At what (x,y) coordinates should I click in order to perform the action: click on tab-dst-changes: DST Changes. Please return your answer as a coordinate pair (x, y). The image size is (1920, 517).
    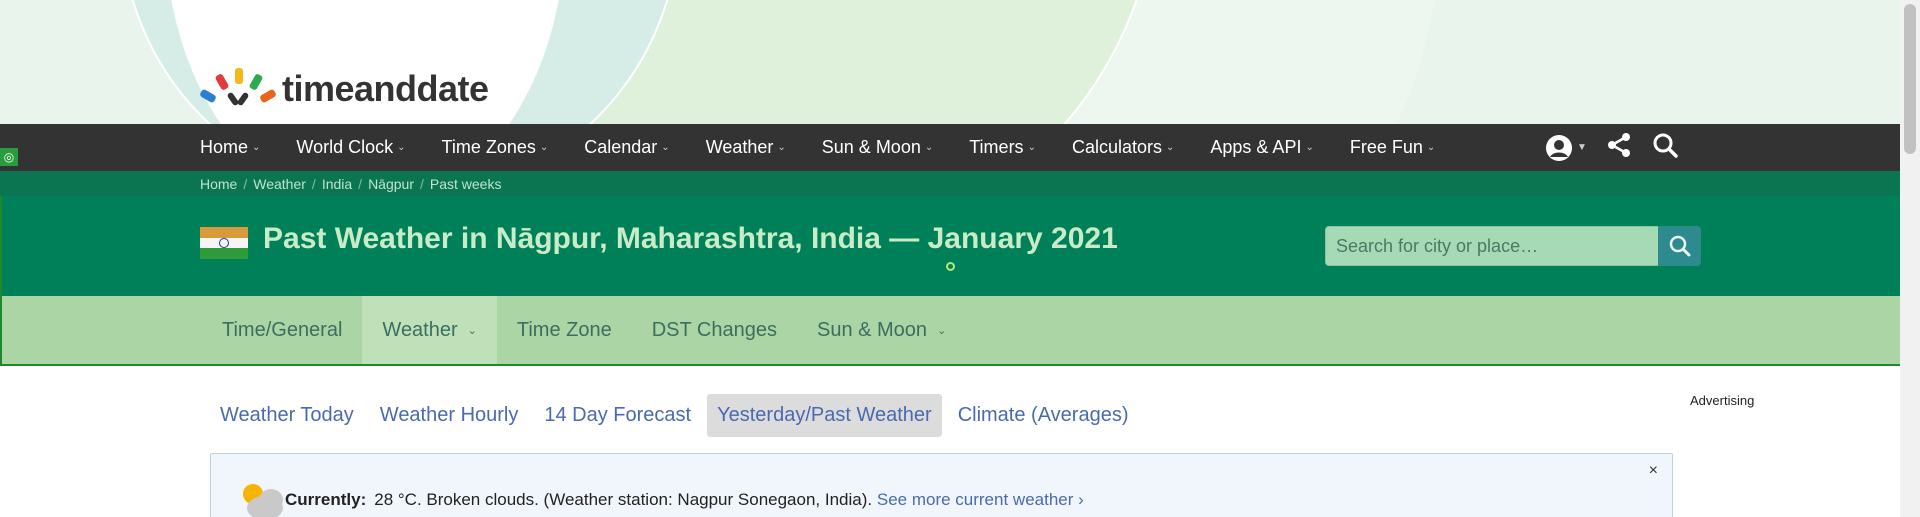
    Looking at the image, I should click on (714, 330).